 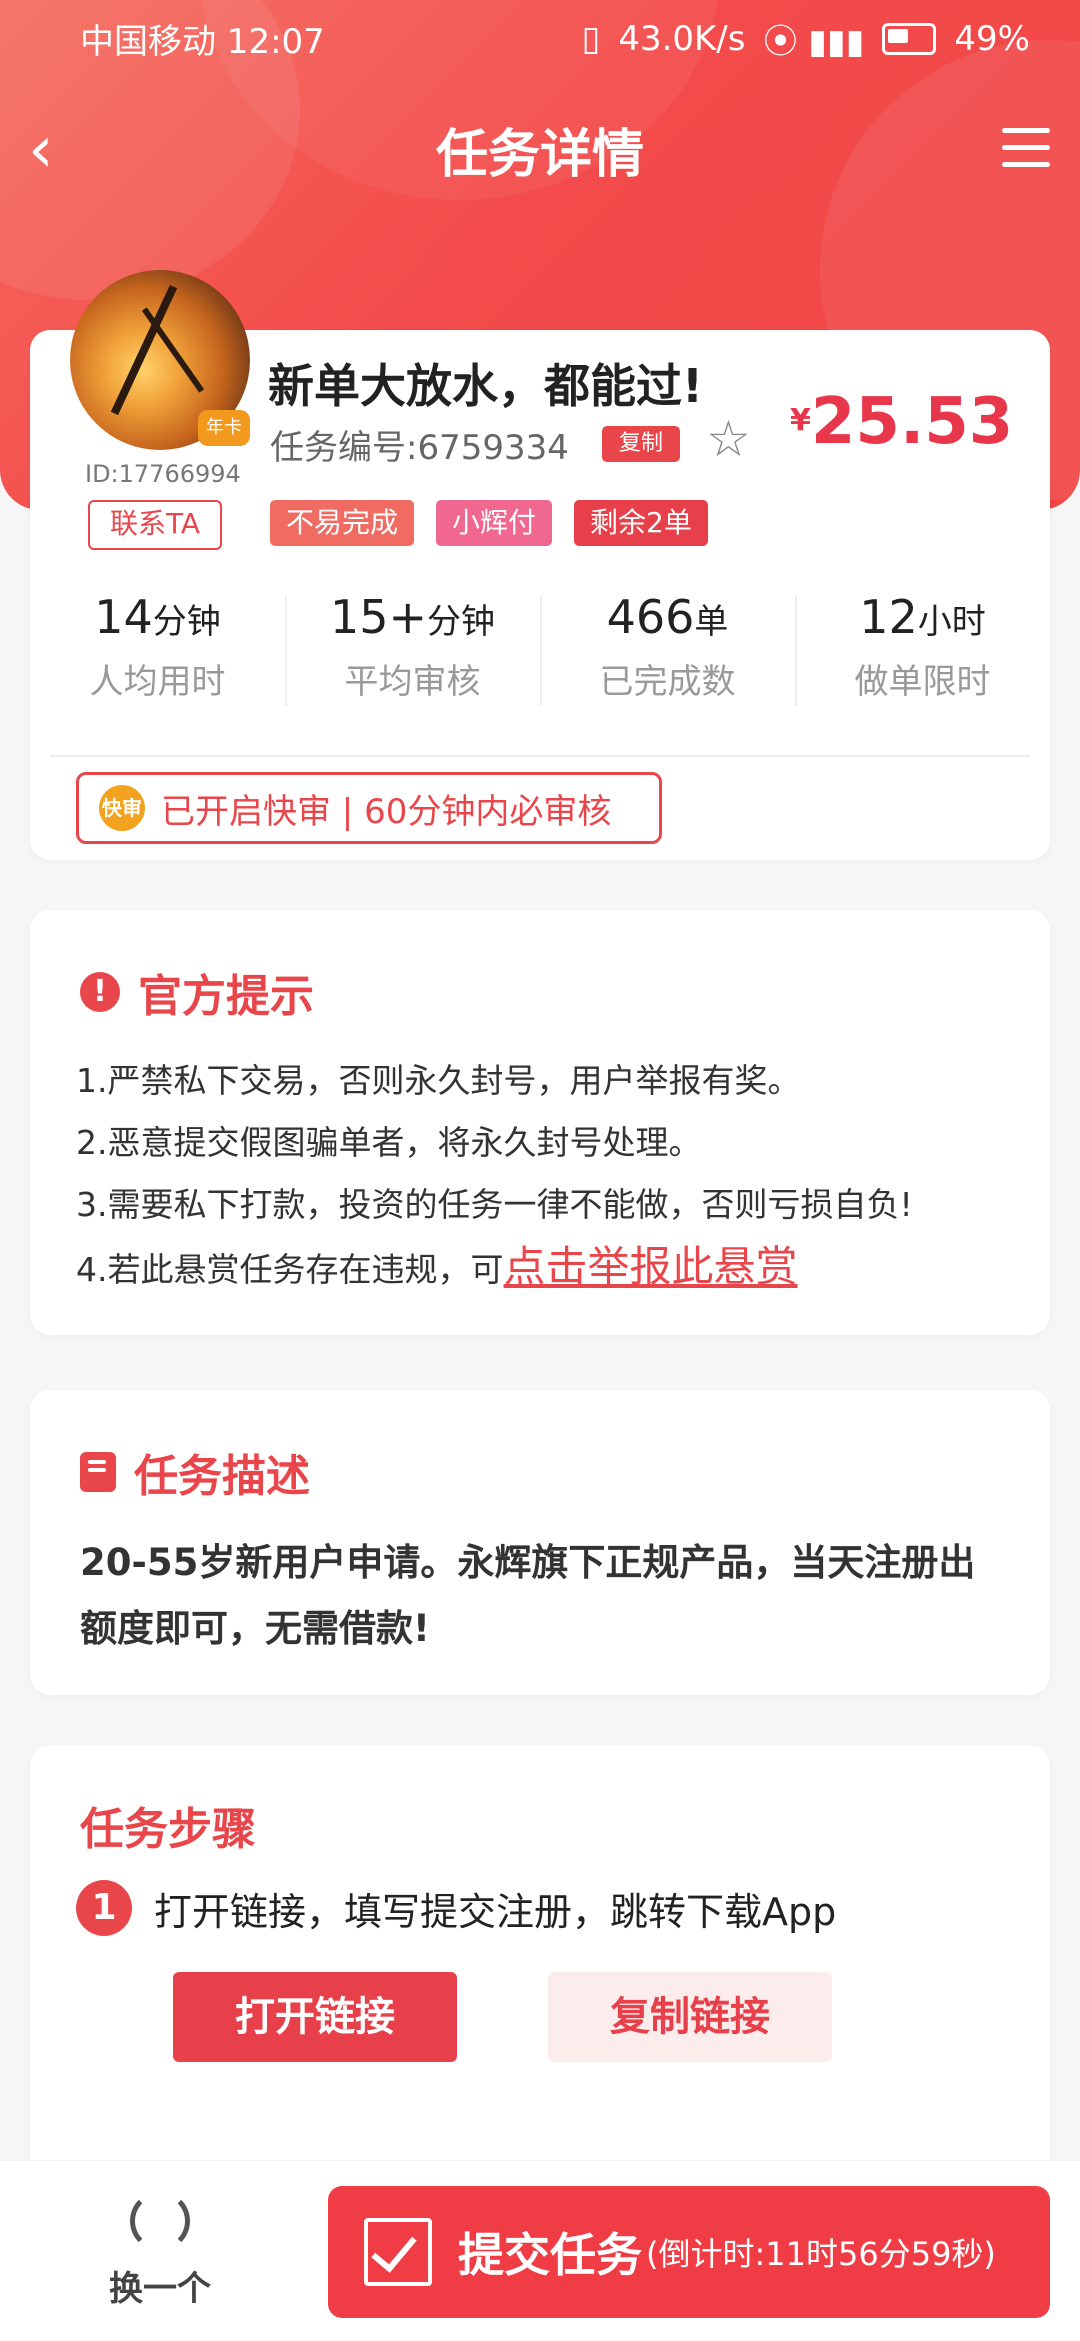 I want to click on price-amount: 25.53, so click(x=912, y=422).